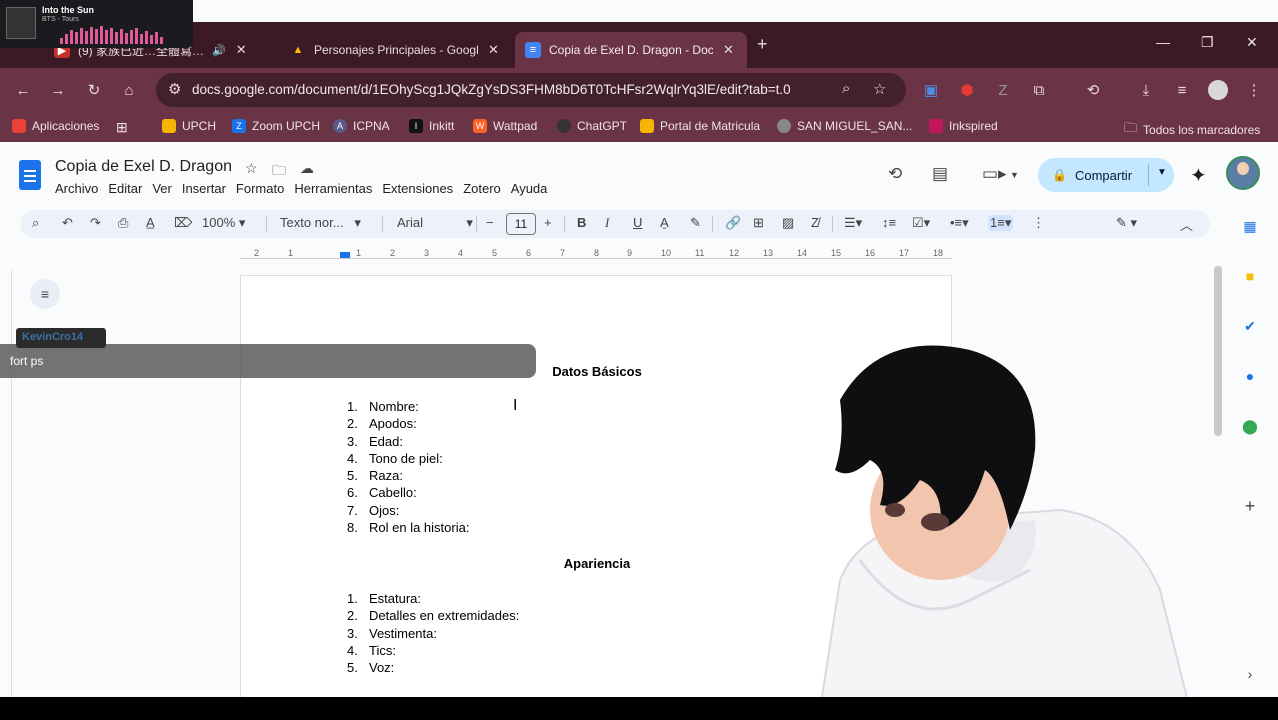 The height and width of the screenshot is (720, 1278). I want to click on keep-icon: ■, so click(1250, 276).